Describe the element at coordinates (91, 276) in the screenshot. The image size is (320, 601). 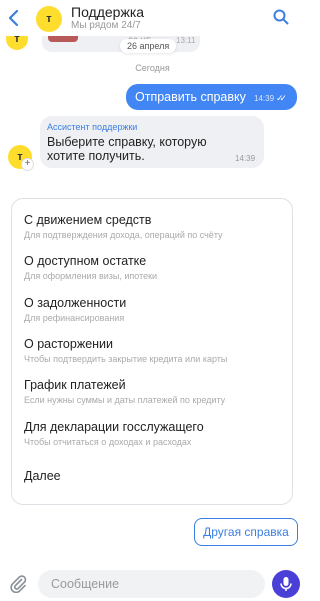
I see `option-subtitle: Для оформления визы, ипотеки` at that location.